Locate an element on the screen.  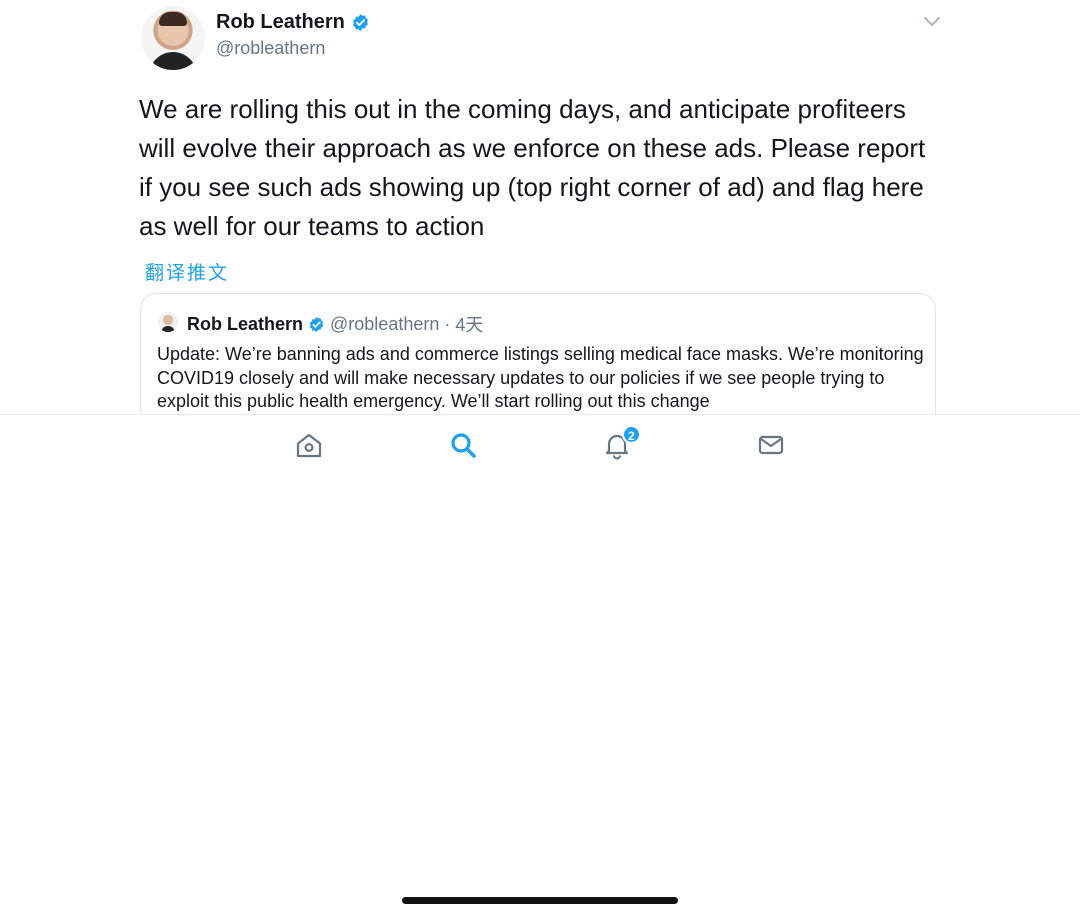
home-icon is located at coordinates (309, 445).